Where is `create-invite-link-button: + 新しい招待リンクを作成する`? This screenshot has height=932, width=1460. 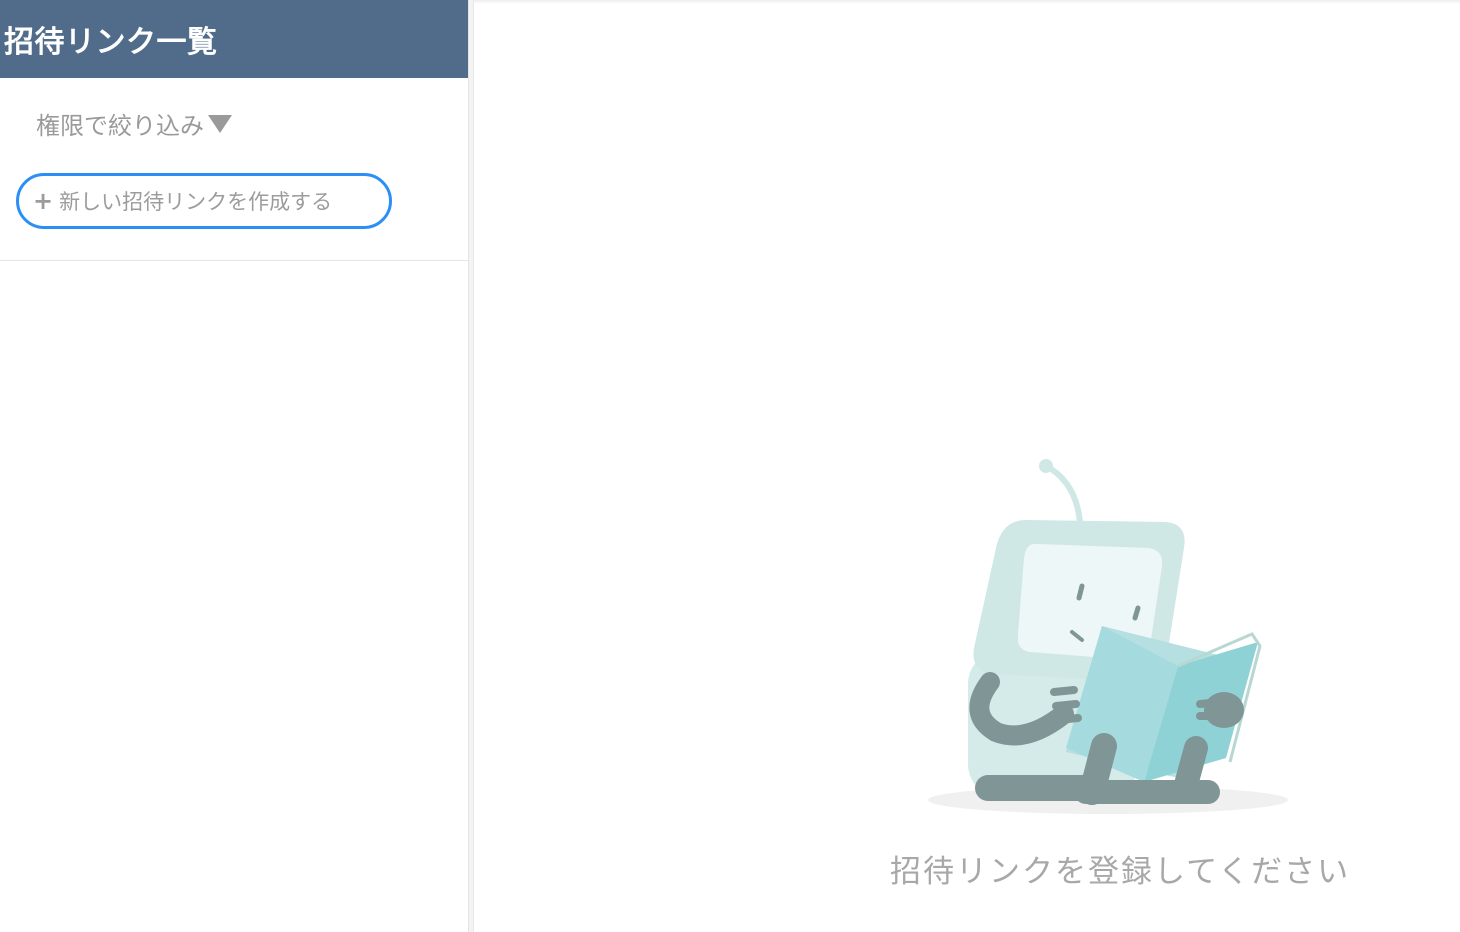 create-invite-link-button: + 新しい招待リンクを作成する is located at coordinates (204, 201).